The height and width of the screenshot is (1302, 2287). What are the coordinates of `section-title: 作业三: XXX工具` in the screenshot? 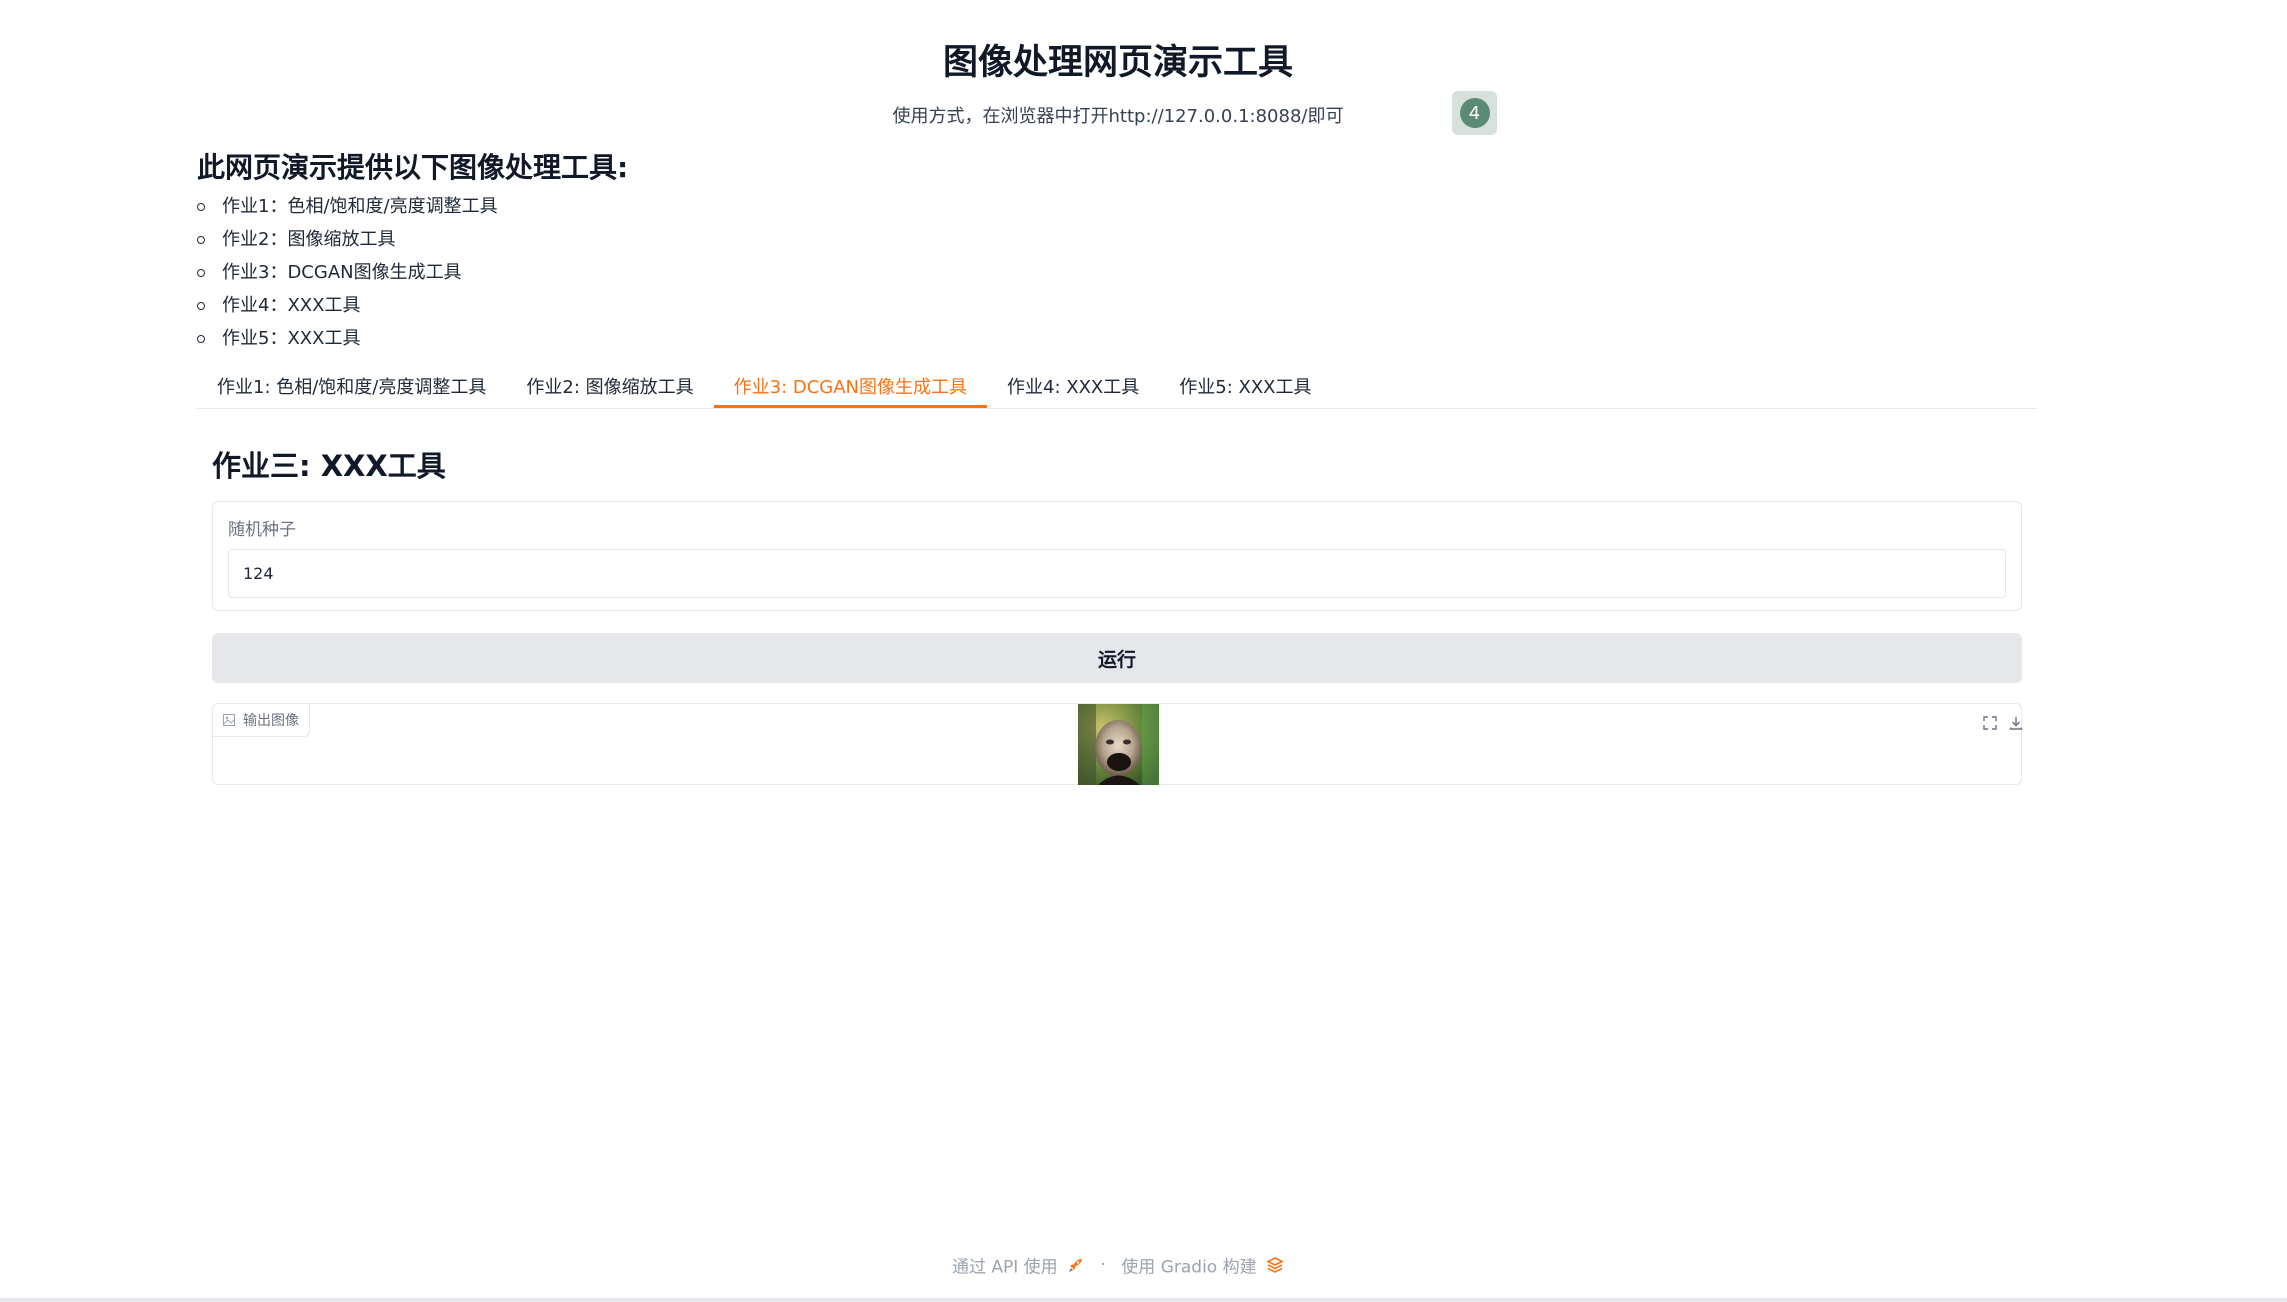 It's located at (329, 466).